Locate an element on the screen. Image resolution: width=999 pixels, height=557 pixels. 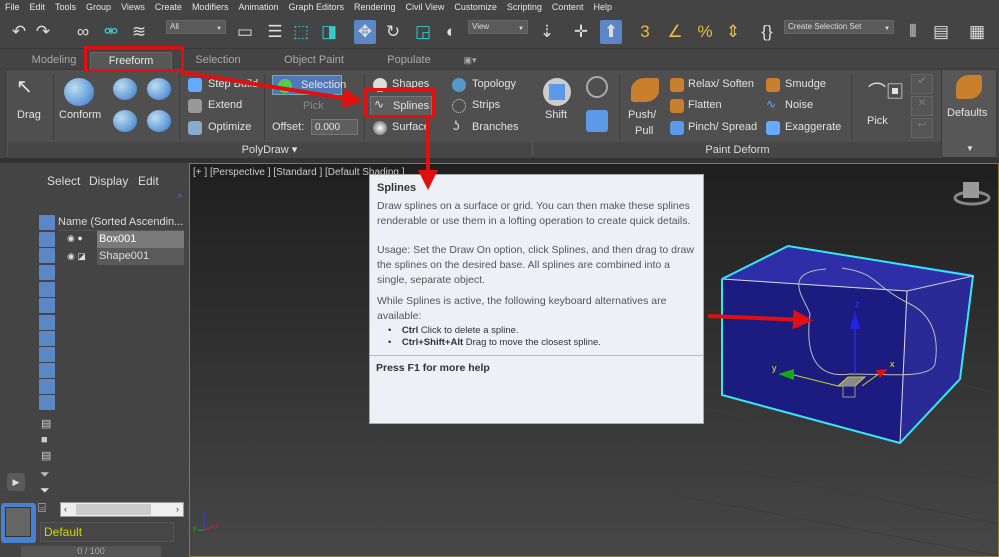
offset-spinner: 0.000 is located at coordinates (334, 127).